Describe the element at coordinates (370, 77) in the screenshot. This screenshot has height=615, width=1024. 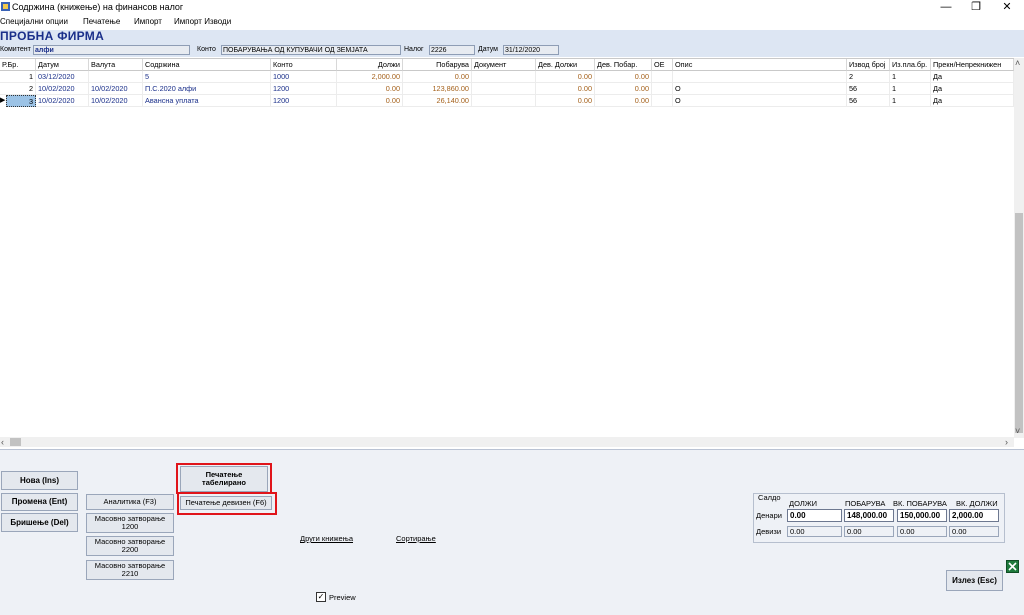
I see `table-cell: 2,000.00` at that location.